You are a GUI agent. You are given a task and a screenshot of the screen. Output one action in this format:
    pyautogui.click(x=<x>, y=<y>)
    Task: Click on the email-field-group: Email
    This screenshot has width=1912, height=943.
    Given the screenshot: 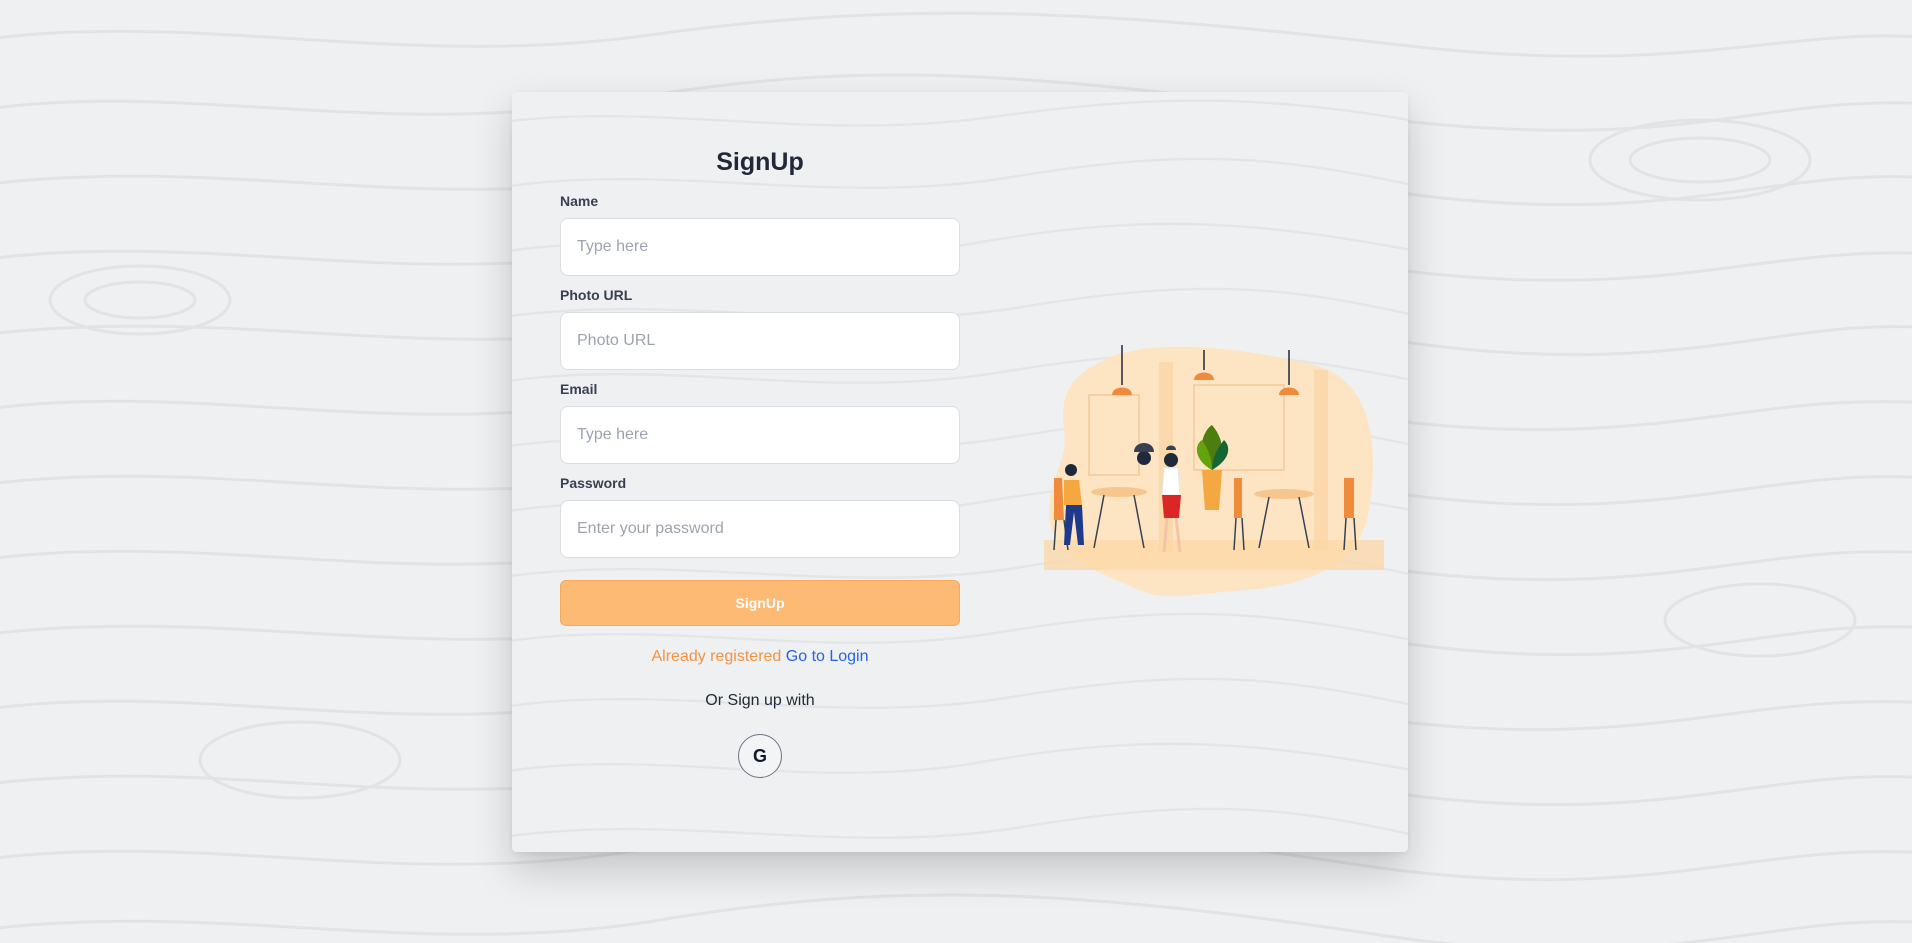 What is the action you would take?
    pyautogui.click(x=760, y=421)
    